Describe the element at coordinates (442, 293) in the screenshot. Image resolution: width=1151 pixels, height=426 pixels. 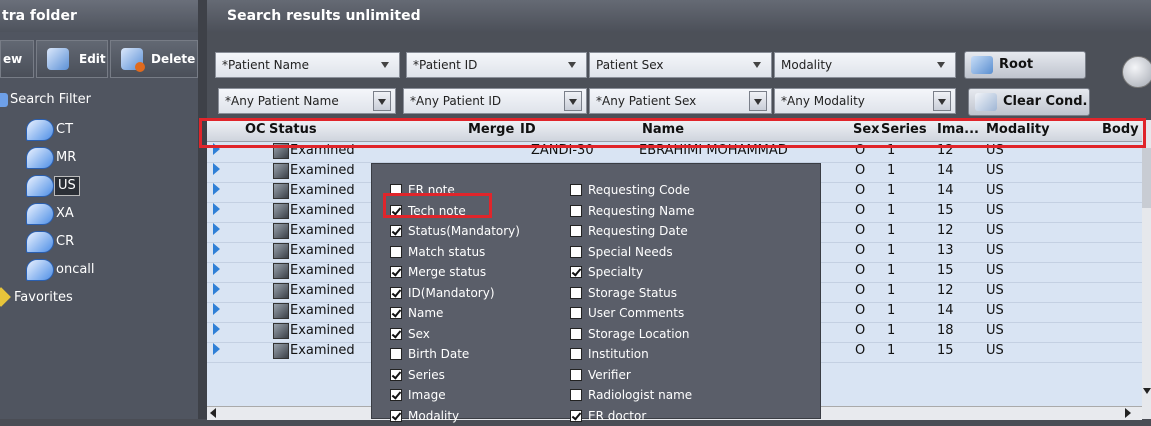
I see `column-option-id-mandatory: ID(Mandatory)` at that location.